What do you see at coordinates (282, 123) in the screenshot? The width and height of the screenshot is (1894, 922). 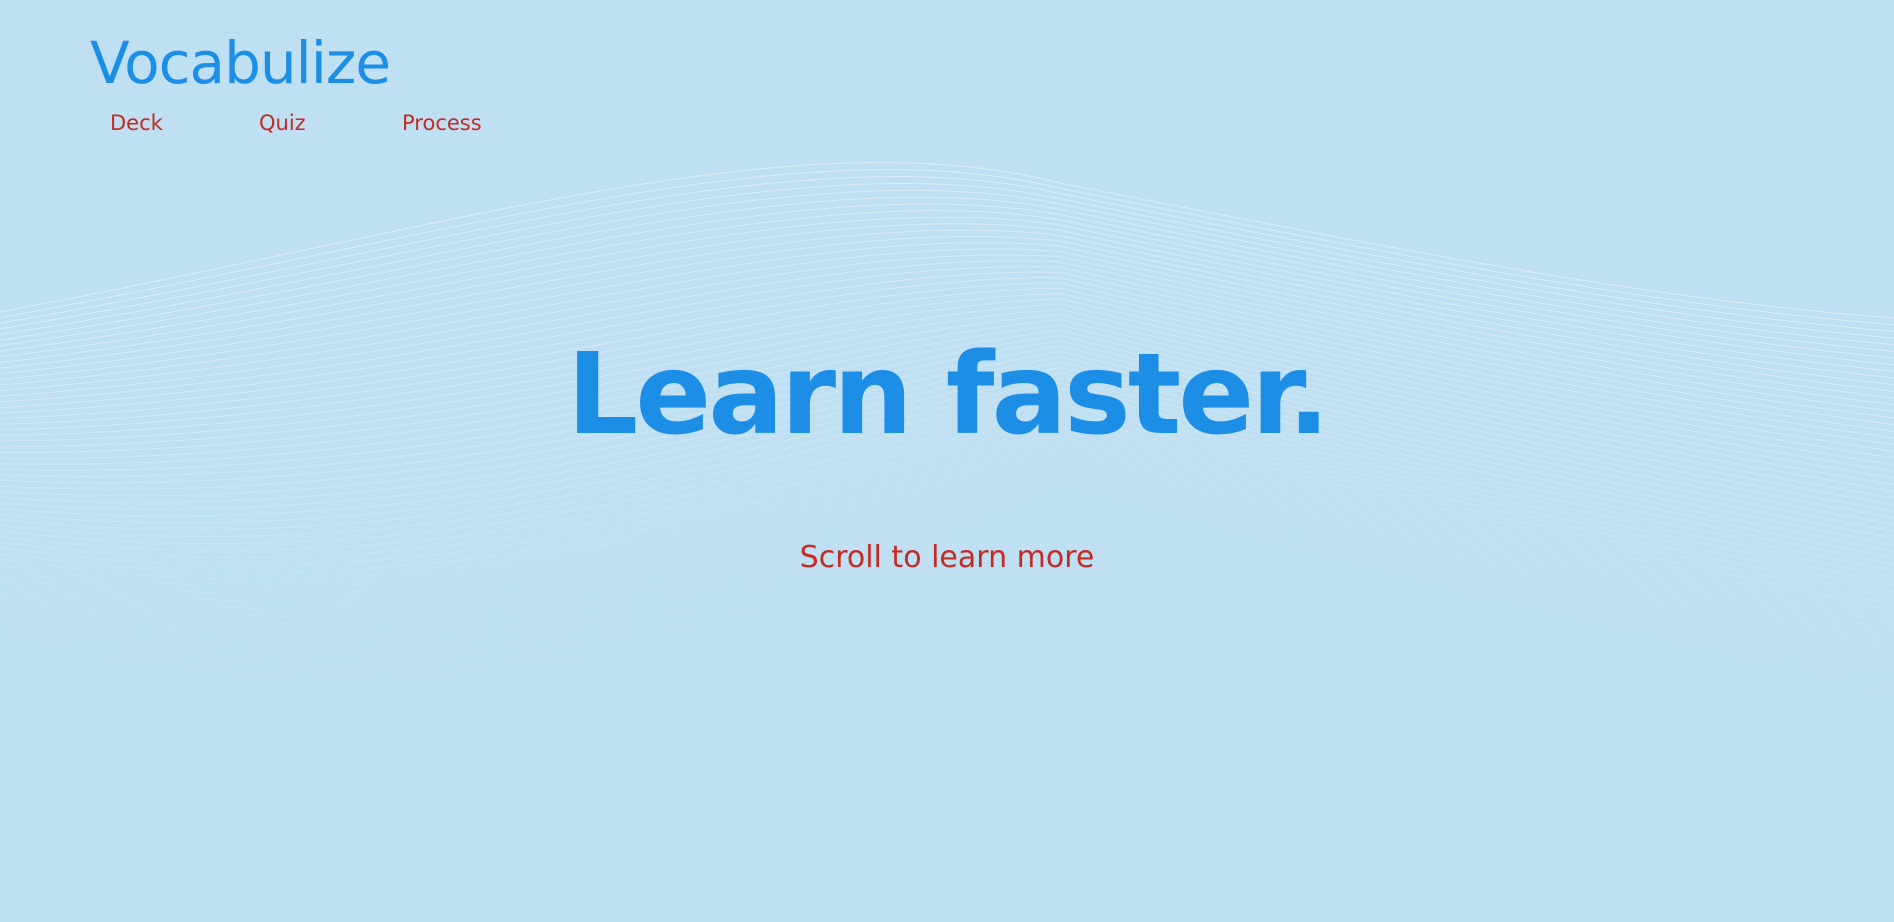 I see `nav-link-quiz: Quiz` at bounding box center [282, 123].